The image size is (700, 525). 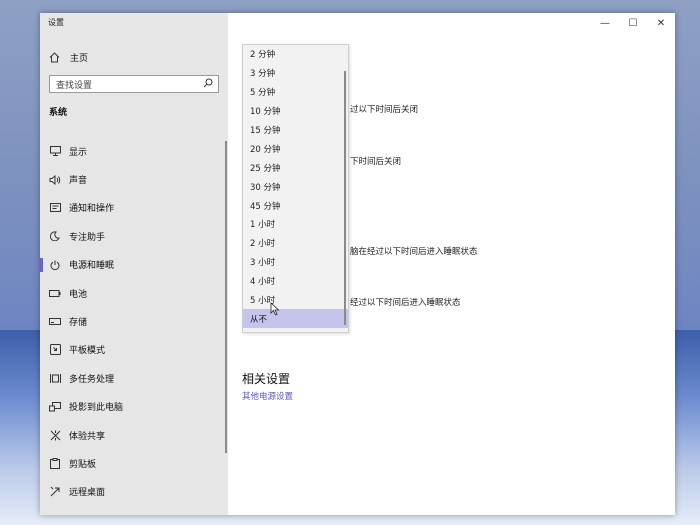 I want to click on dropdown-option: 20 分钟, so click(x=295, y=148).